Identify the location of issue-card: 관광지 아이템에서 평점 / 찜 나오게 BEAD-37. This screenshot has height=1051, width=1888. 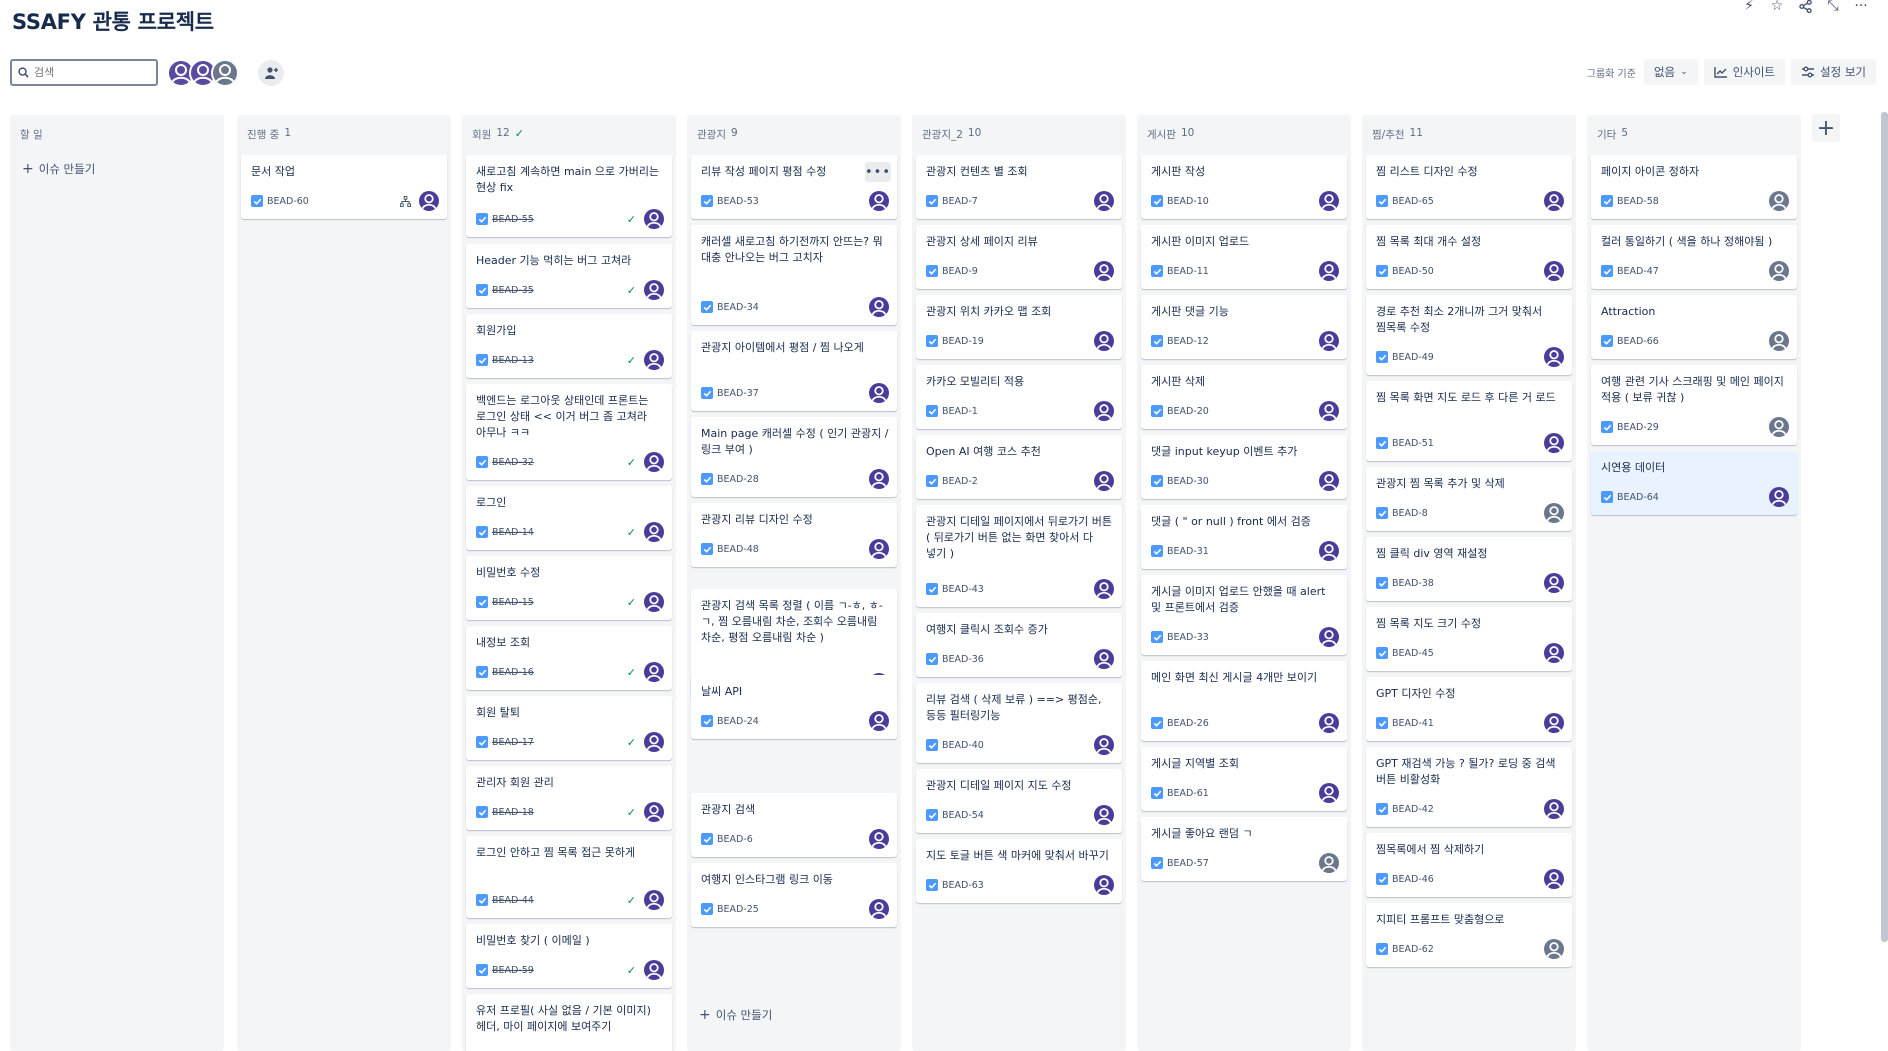
(794, 371).